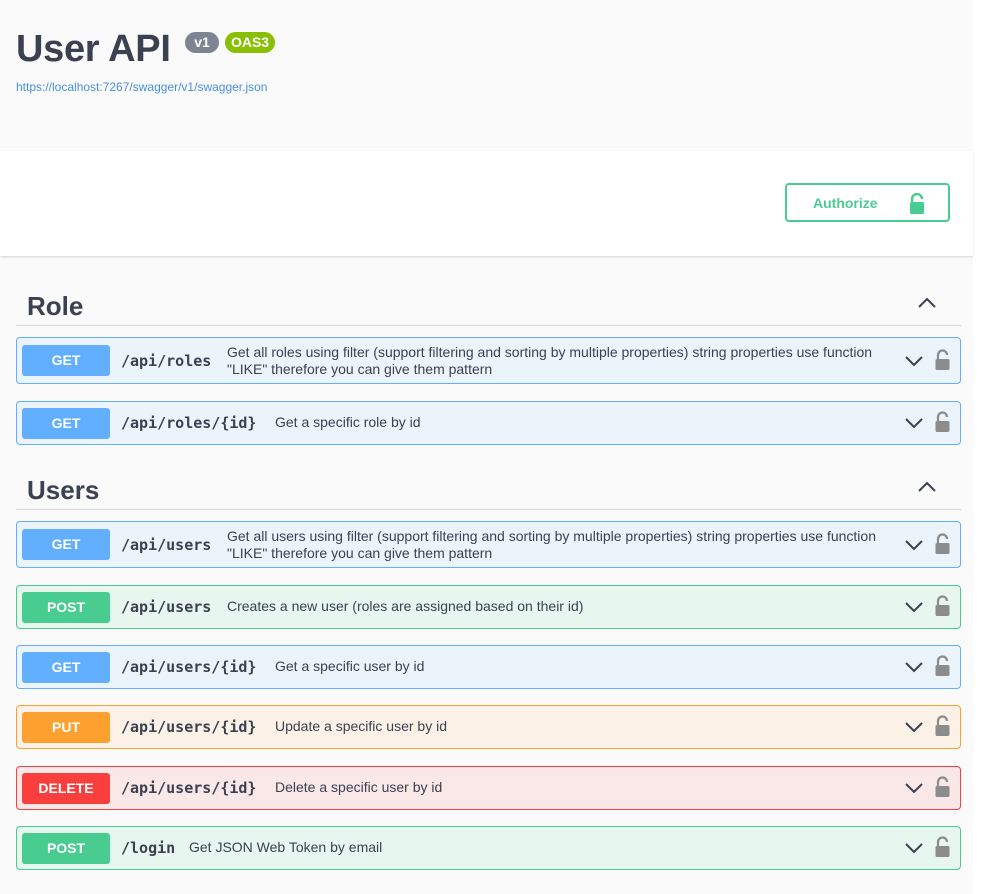  Describe the element at coordinates (148, 848) in the screenshot. I see `operation-path: /login` at that location.